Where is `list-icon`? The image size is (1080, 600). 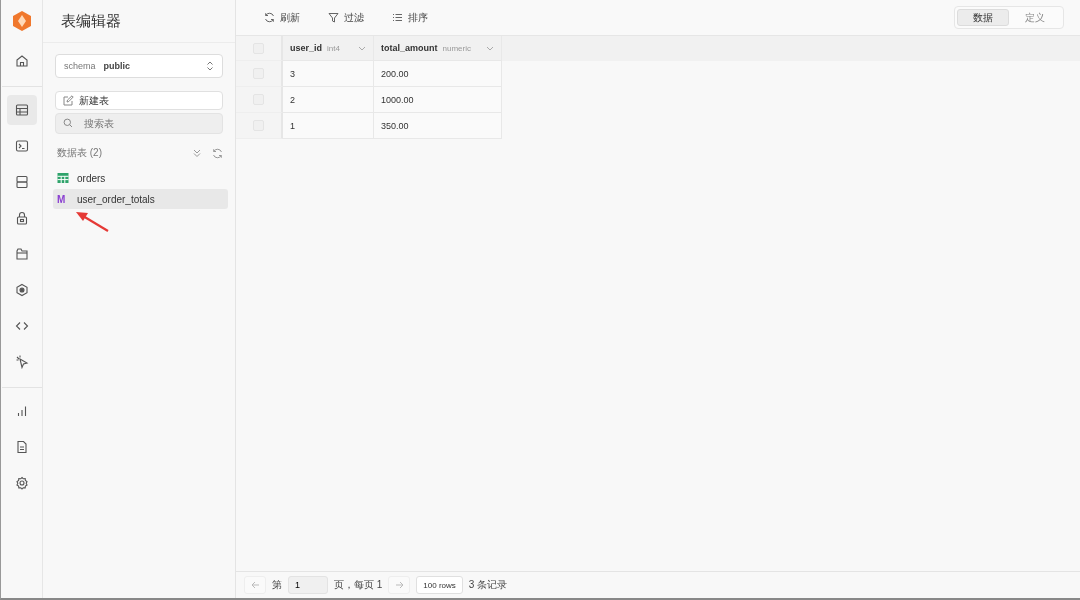 list-icon is located at coordinates (397, 17).